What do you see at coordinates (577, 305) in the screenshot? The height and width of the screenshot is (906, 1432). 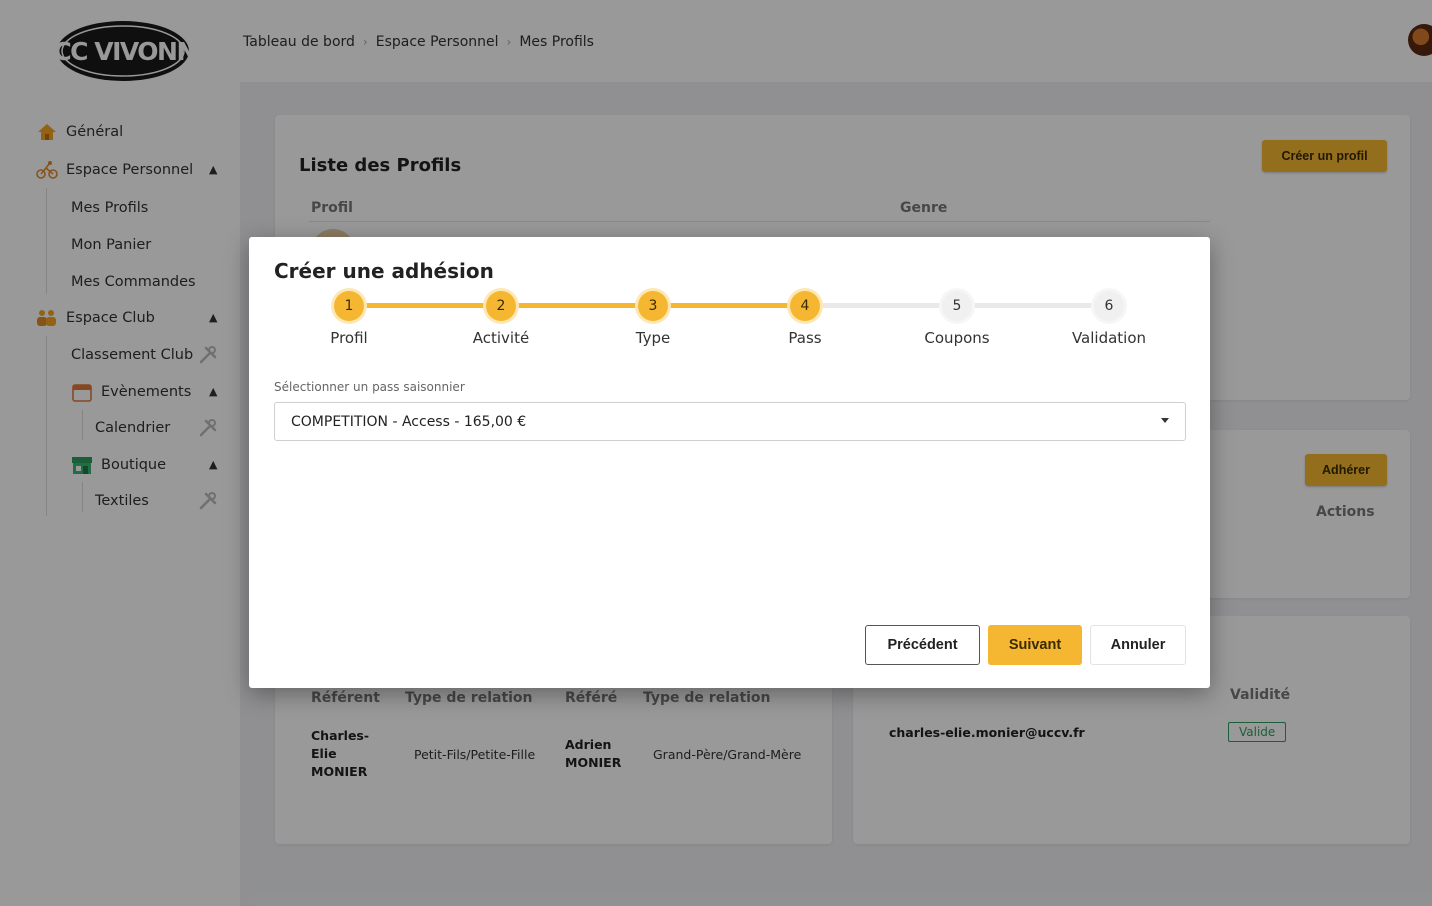 I see `stepper-progress-done` at bounding box center [577, 305].